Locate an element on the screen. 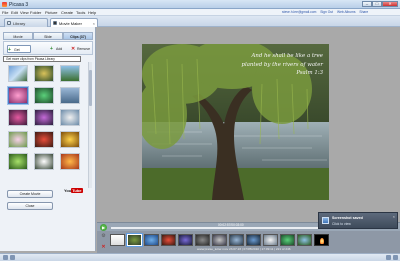  sign-out-link: Sign Out is located at coordinates (326, 12).